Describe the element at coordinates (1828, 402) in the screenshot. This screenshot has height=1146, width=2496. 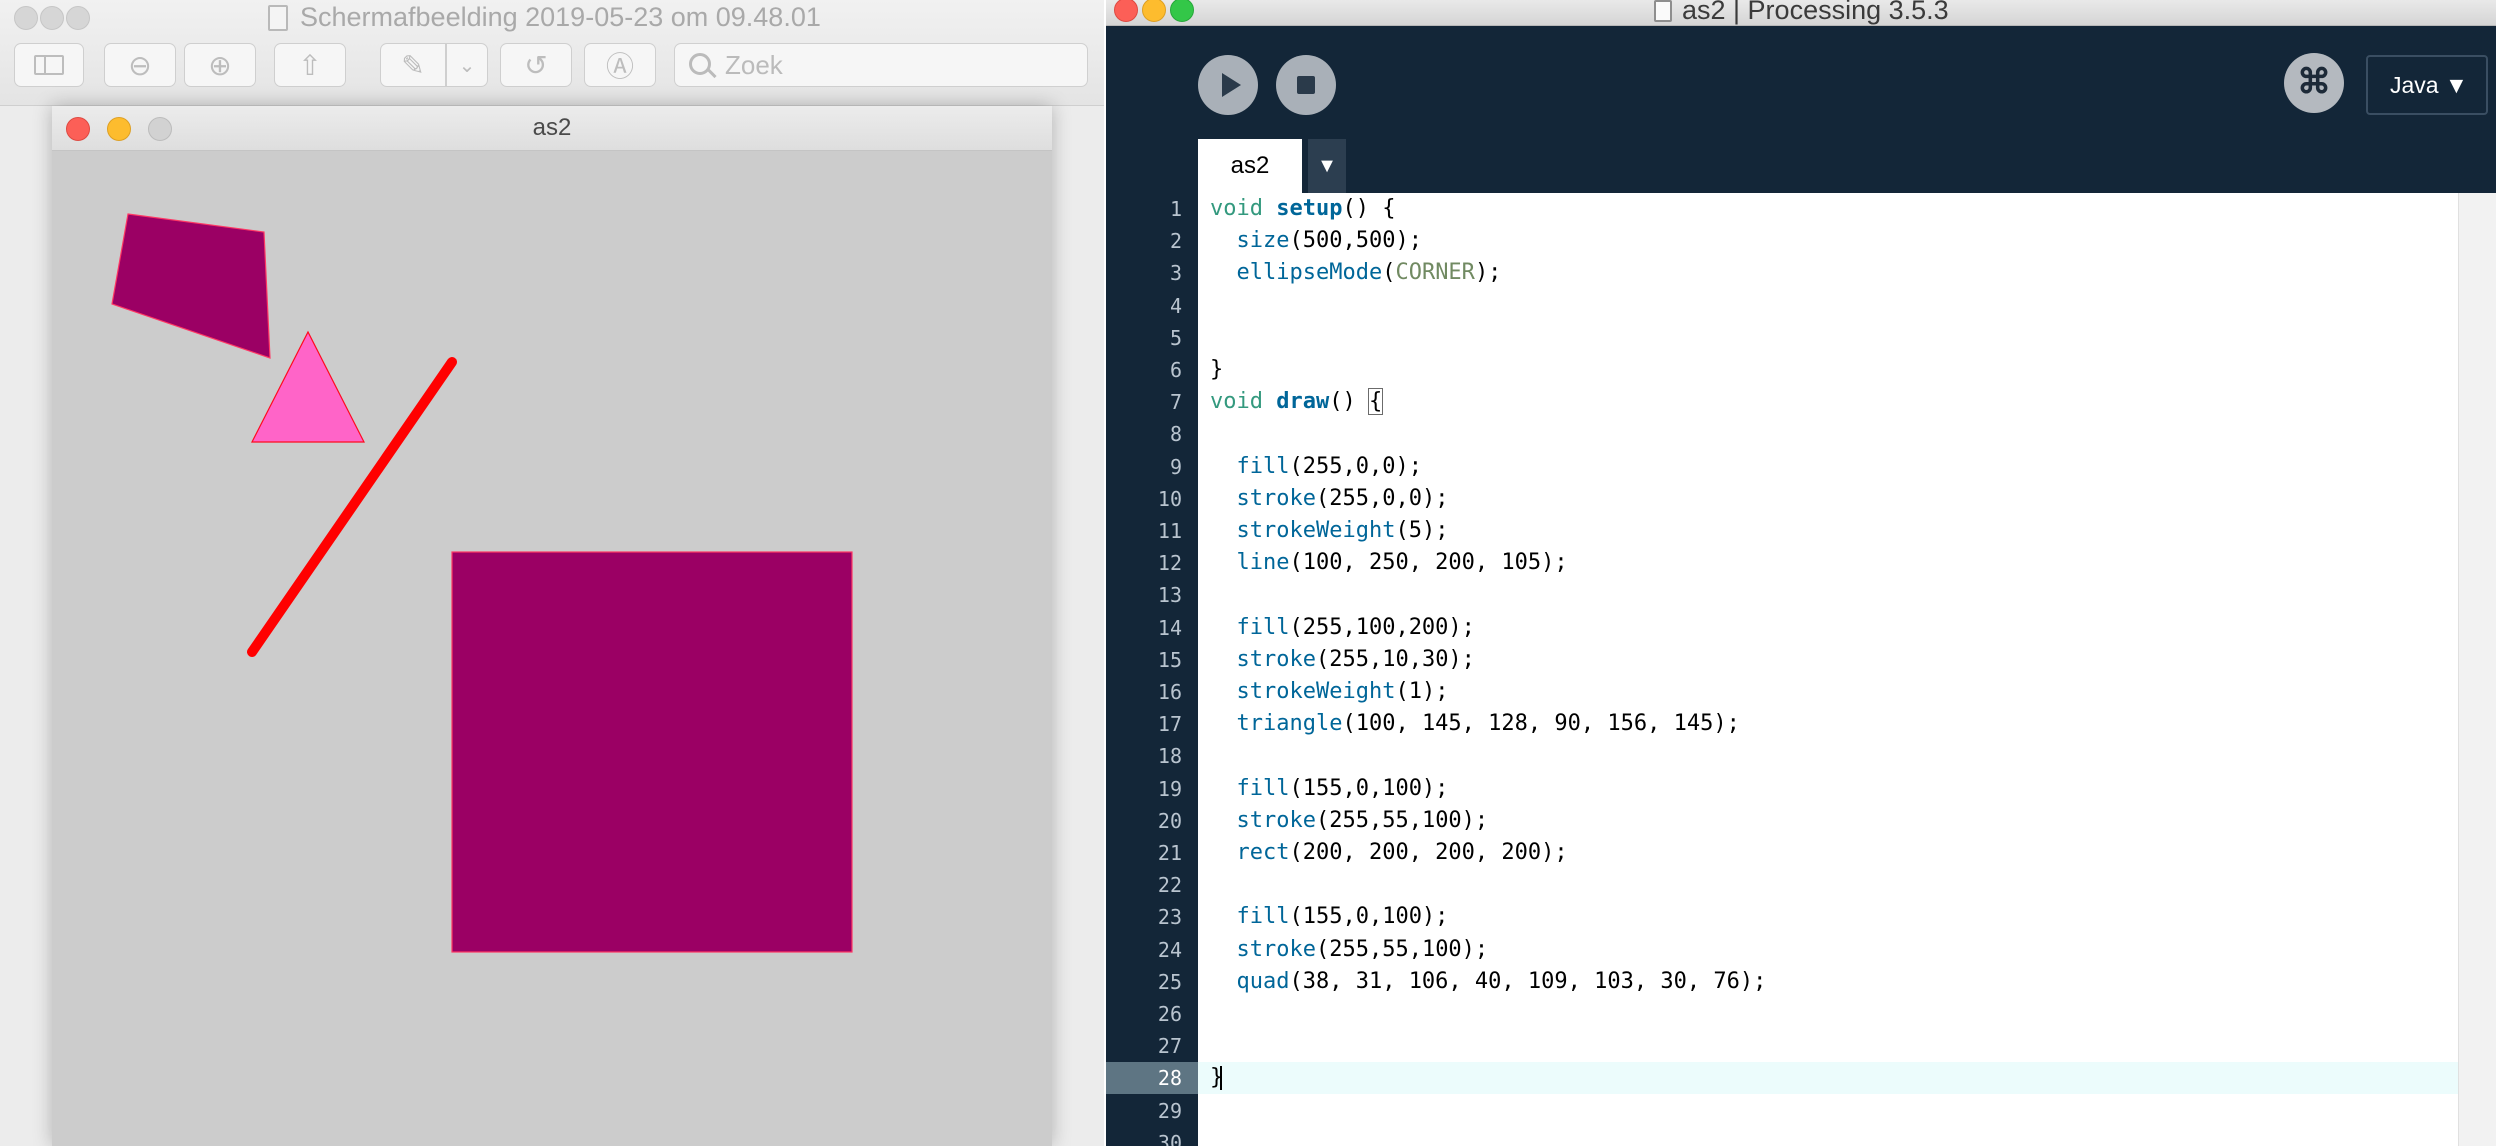
I see `code-line: void draw() {` at that location.